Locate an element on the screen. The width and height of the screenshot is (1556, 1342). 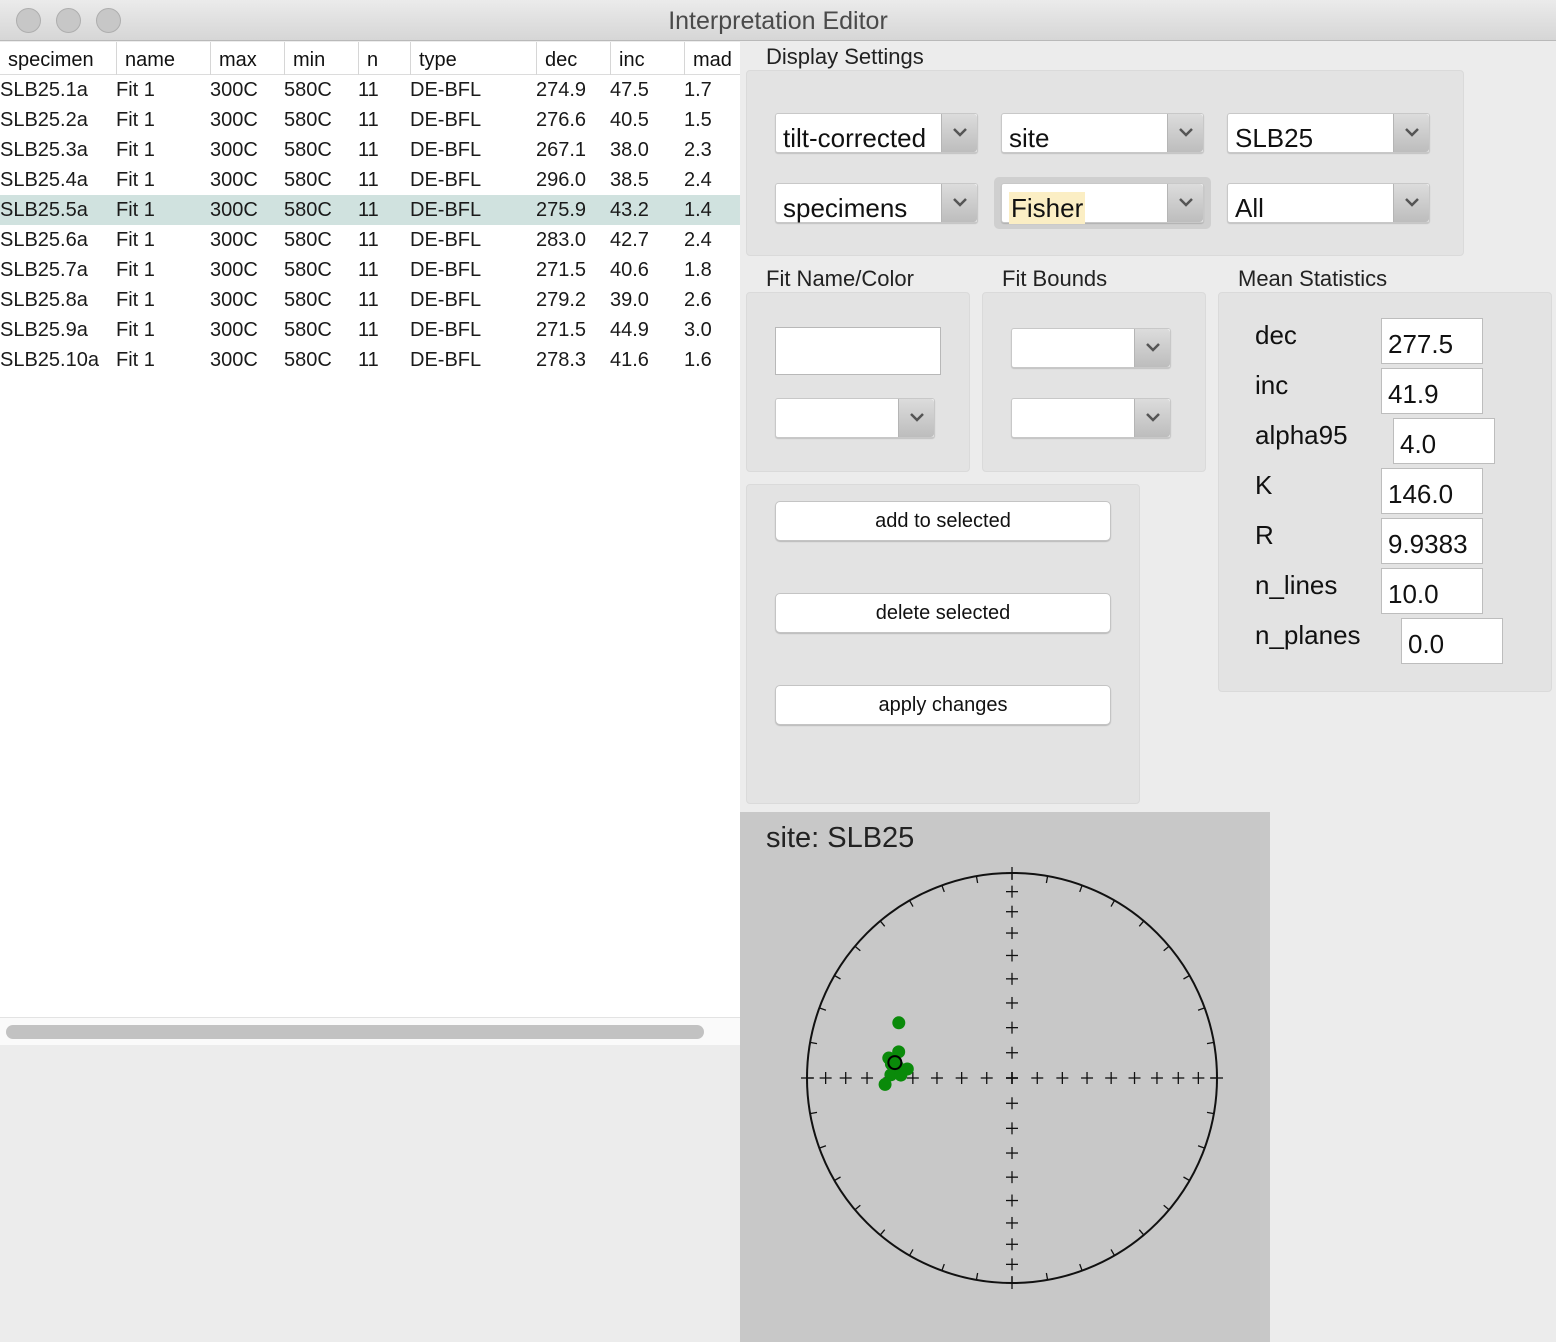
level-value: site is located at coordinates (1029, 138).